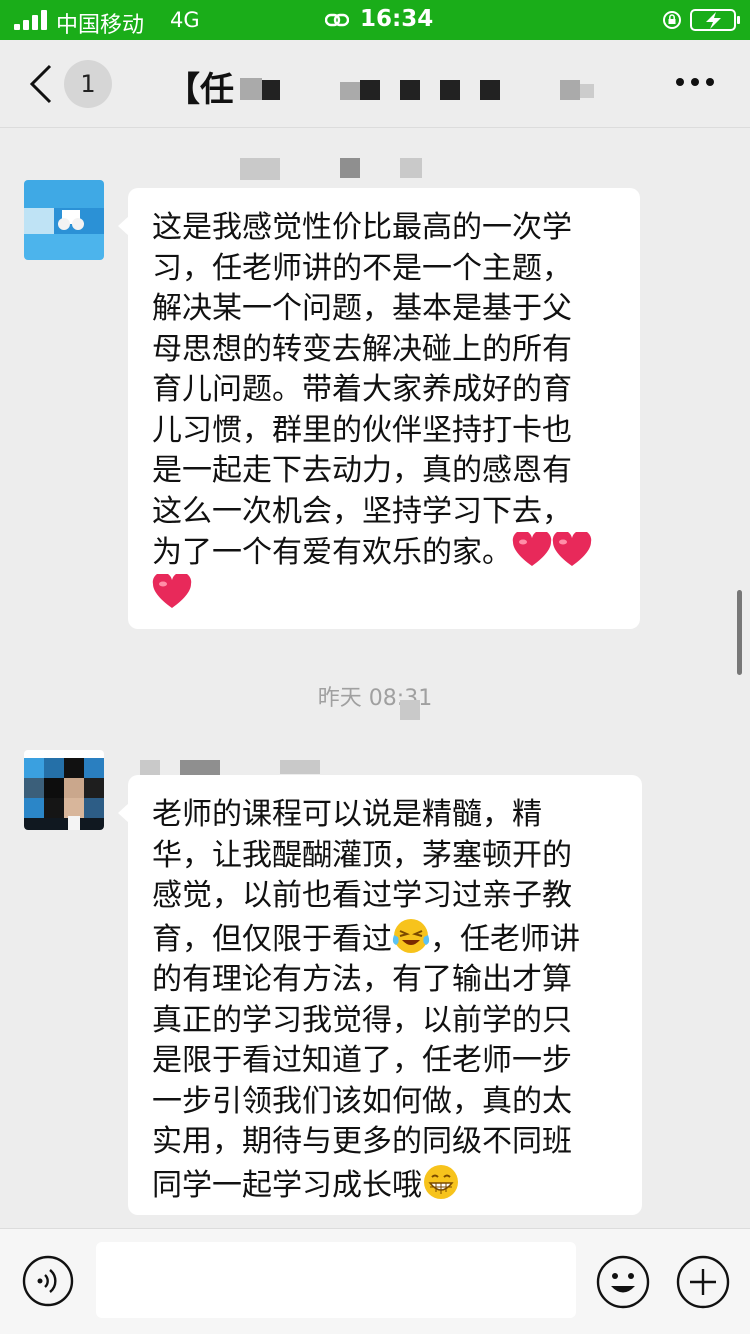  What do you see at coordinates (332, 552) in the screenshot?
I see `message-line-text: 为了一个有爱有欢乐的家。` at bounding box center [332, 552].